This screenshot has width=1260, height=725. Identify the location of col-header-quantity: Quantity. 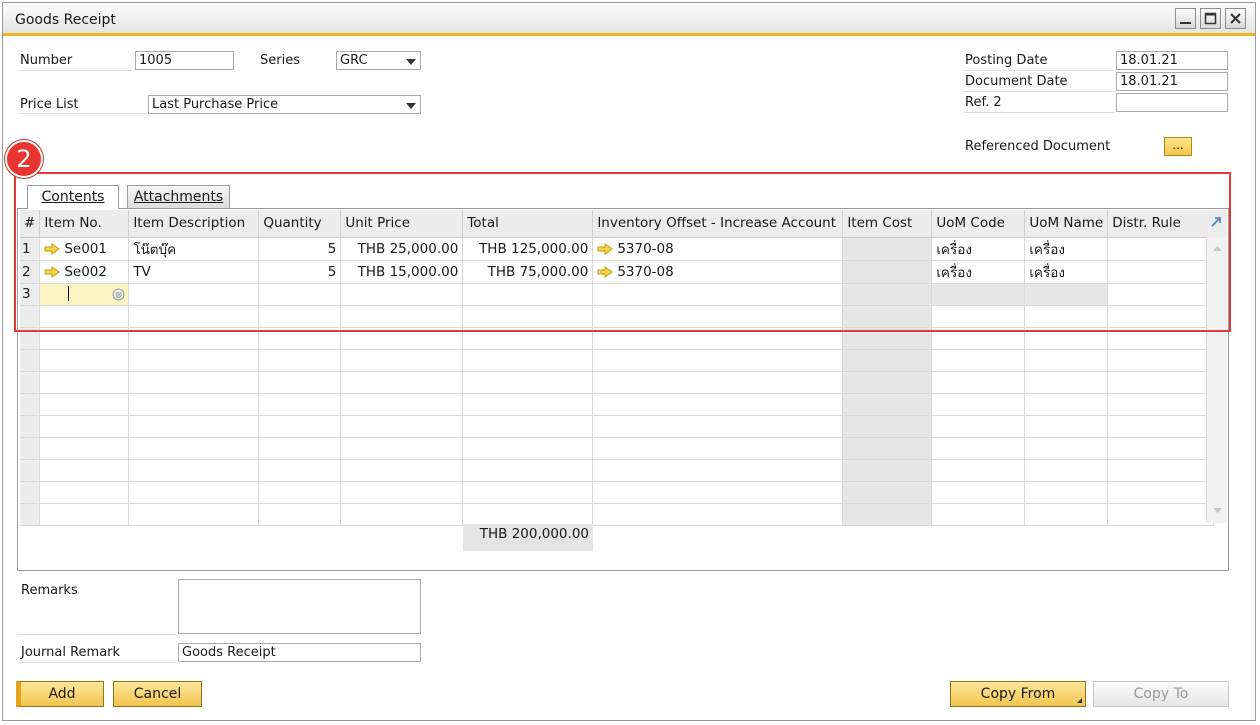
(300, 224).